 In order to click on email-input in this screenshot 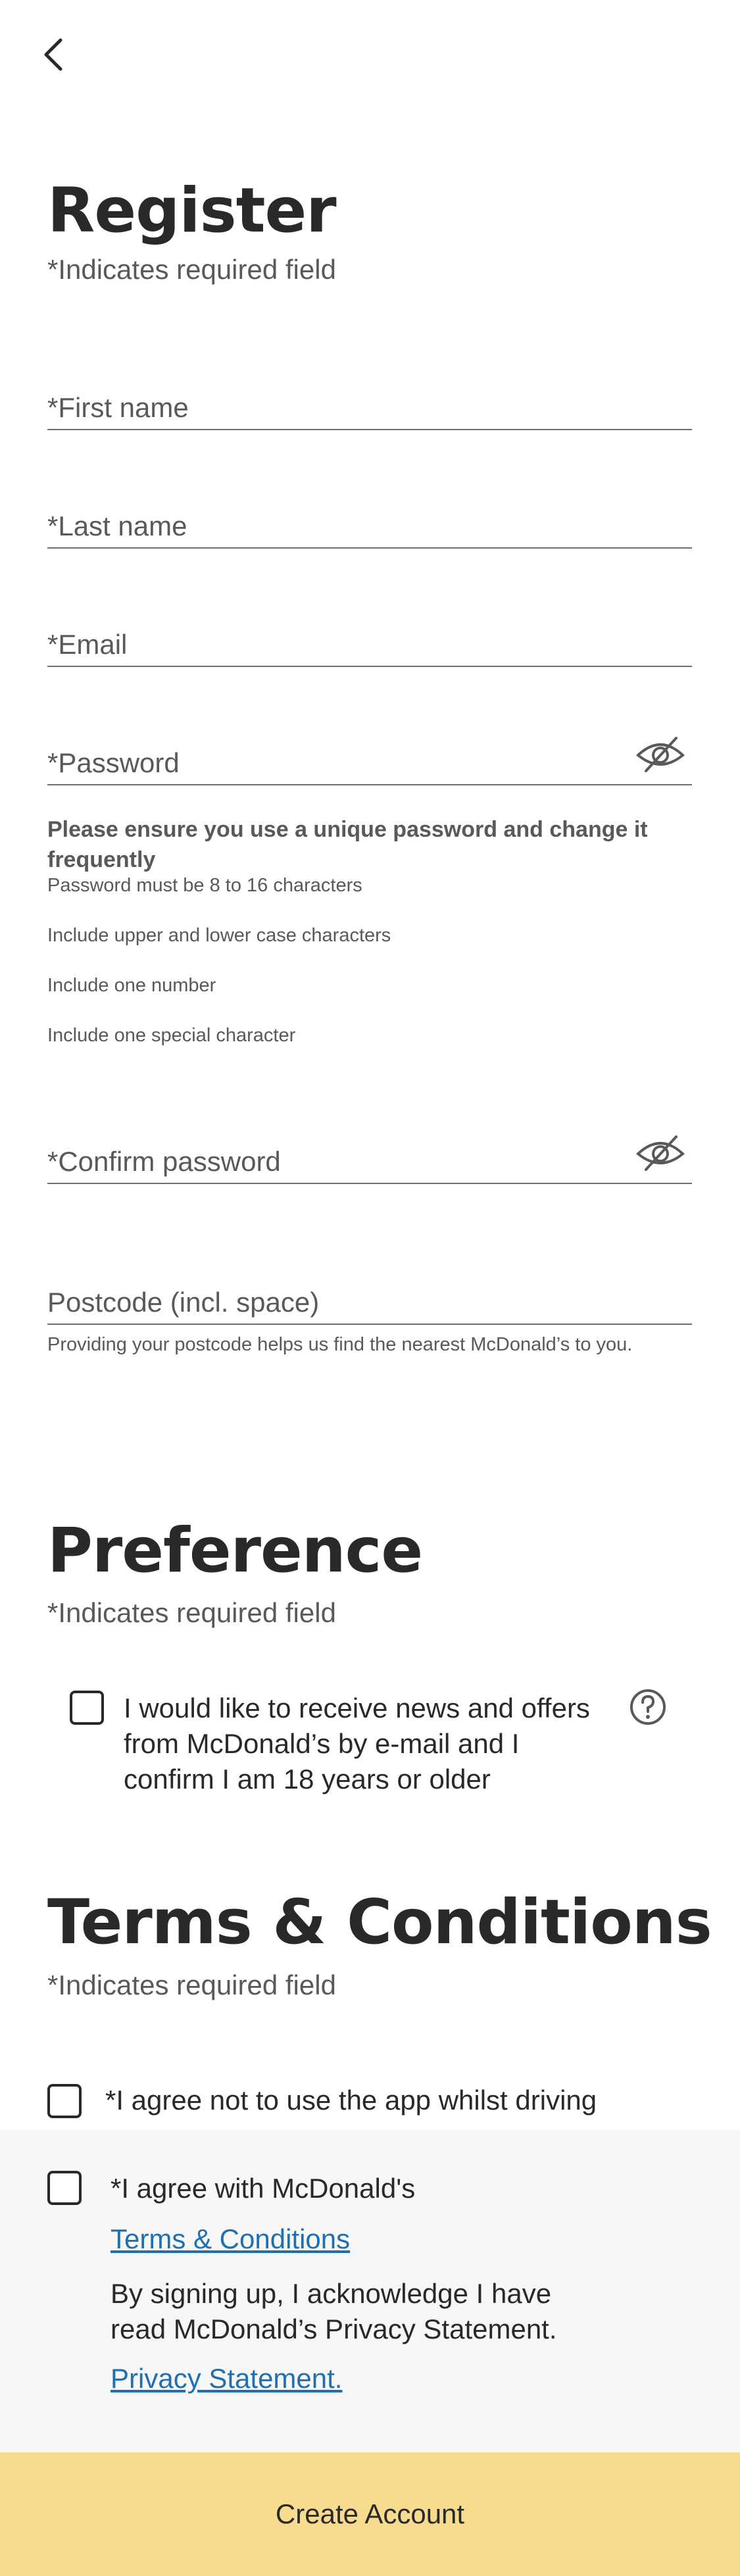, I will do `click(336, 644)`.